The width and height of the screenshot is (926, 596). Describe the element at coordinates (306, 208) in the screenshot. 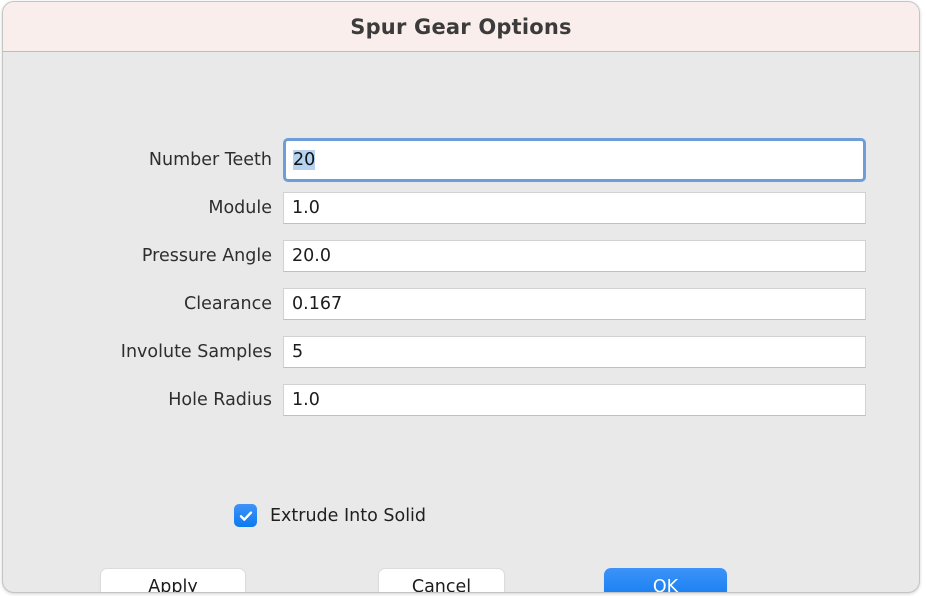

I see `input-module-value: 1.0` at that location.